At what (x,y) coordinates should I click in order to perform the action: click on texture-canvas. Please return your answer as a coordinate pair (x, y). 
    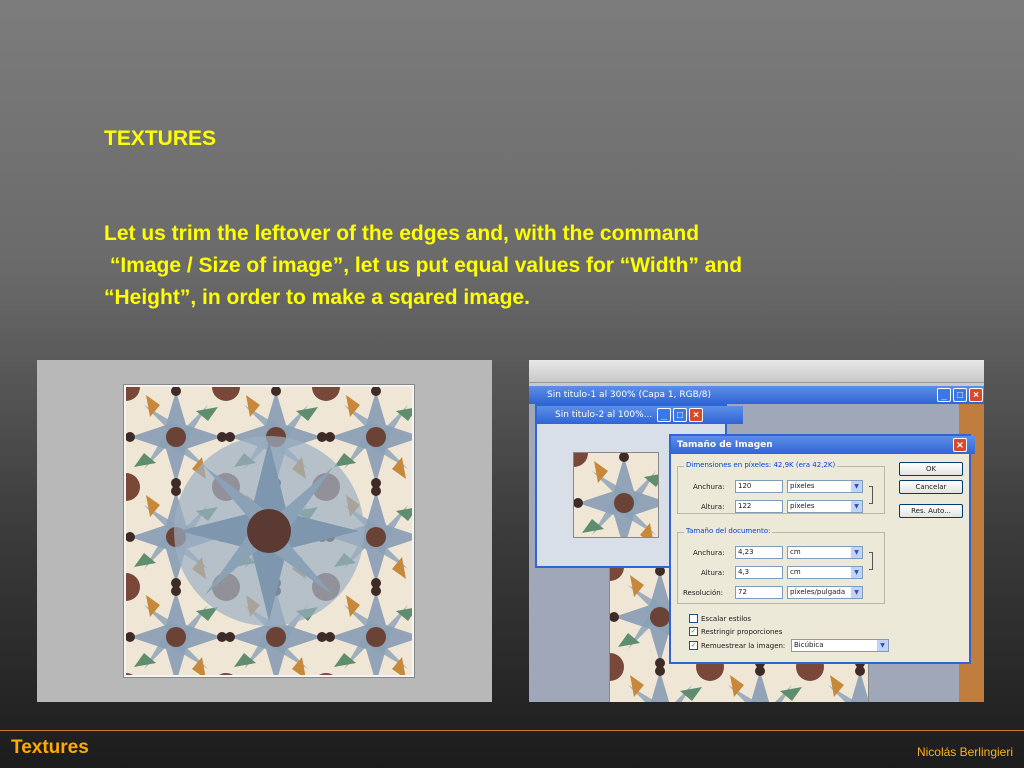
    Looking at the image, I should click on (269, 531).